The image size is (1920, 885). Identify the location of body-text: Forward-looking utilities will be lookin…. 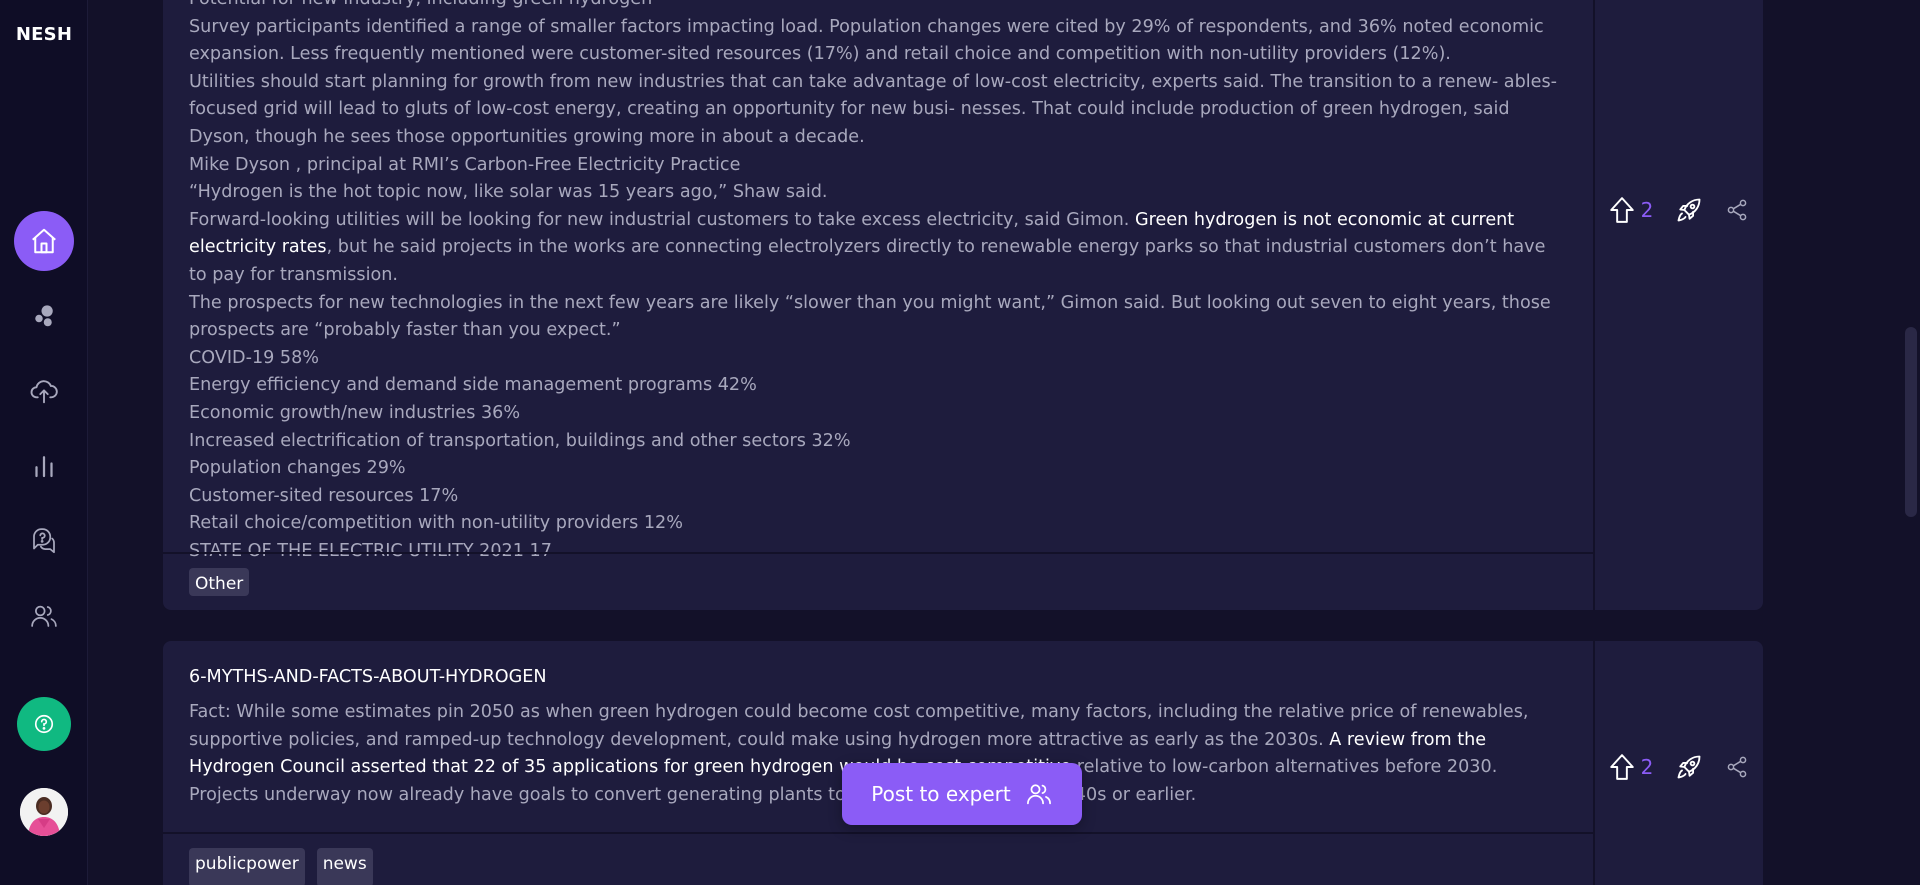
(662, 219).